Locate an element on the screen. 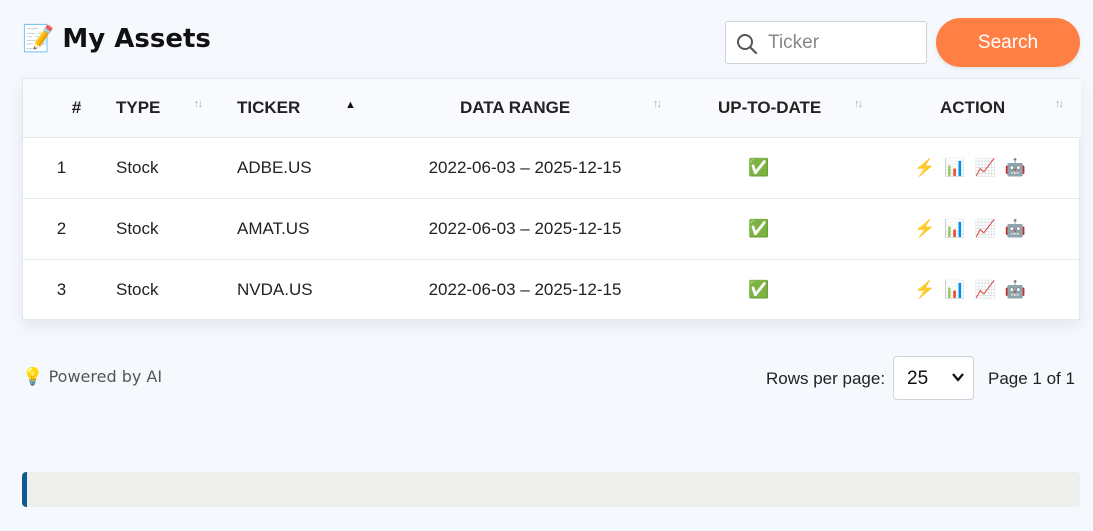 The width and height of the screenshot is (1093, 531). lightbulb-icon: 💡 is located at coordinates (33, 377).